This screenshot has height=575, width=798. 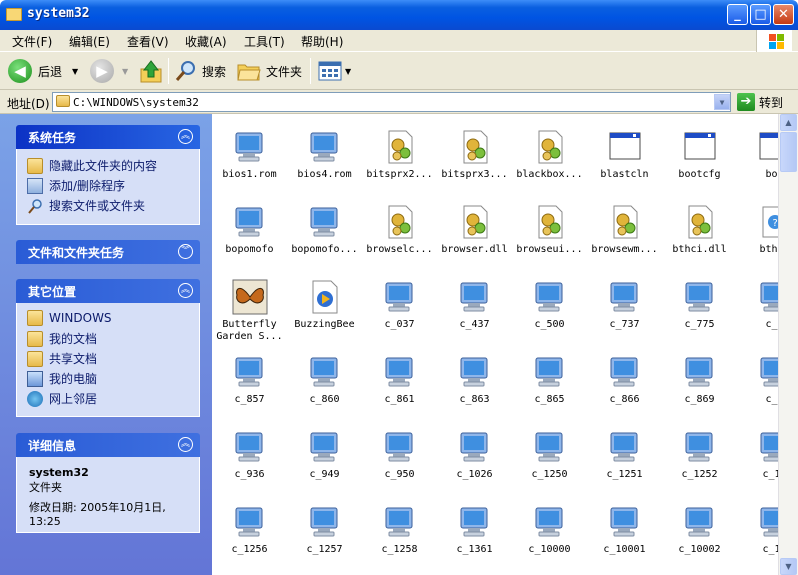 What do you see at coordinates (75, 71) in the screenshot?
I see `back-dropdown-icon: ▼` at bounding box center [75, 71].